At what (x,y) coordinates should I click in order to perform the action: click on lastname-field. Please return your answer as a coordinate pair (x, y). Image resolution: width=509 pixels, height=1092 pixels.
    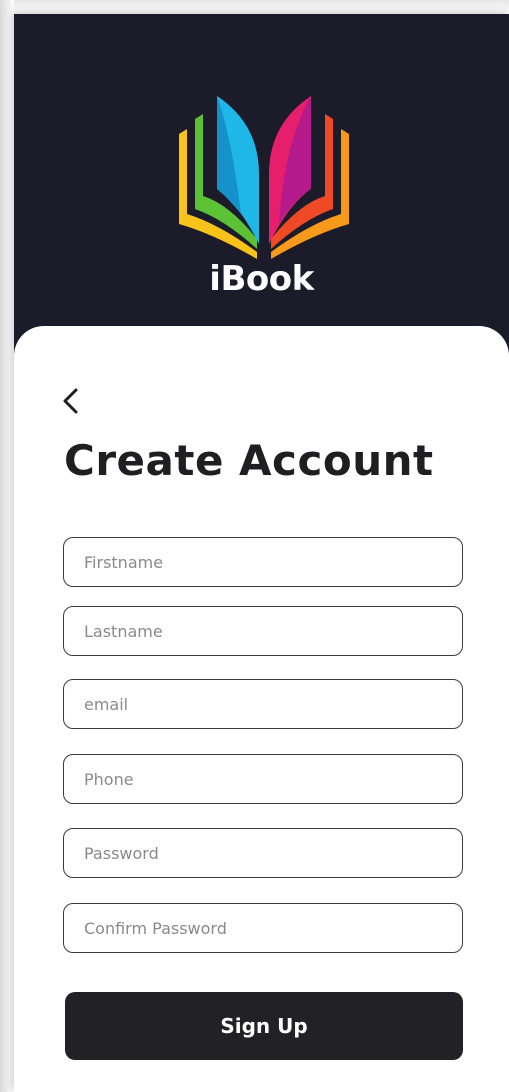
    Looking at the image, I should click on (263, 631).